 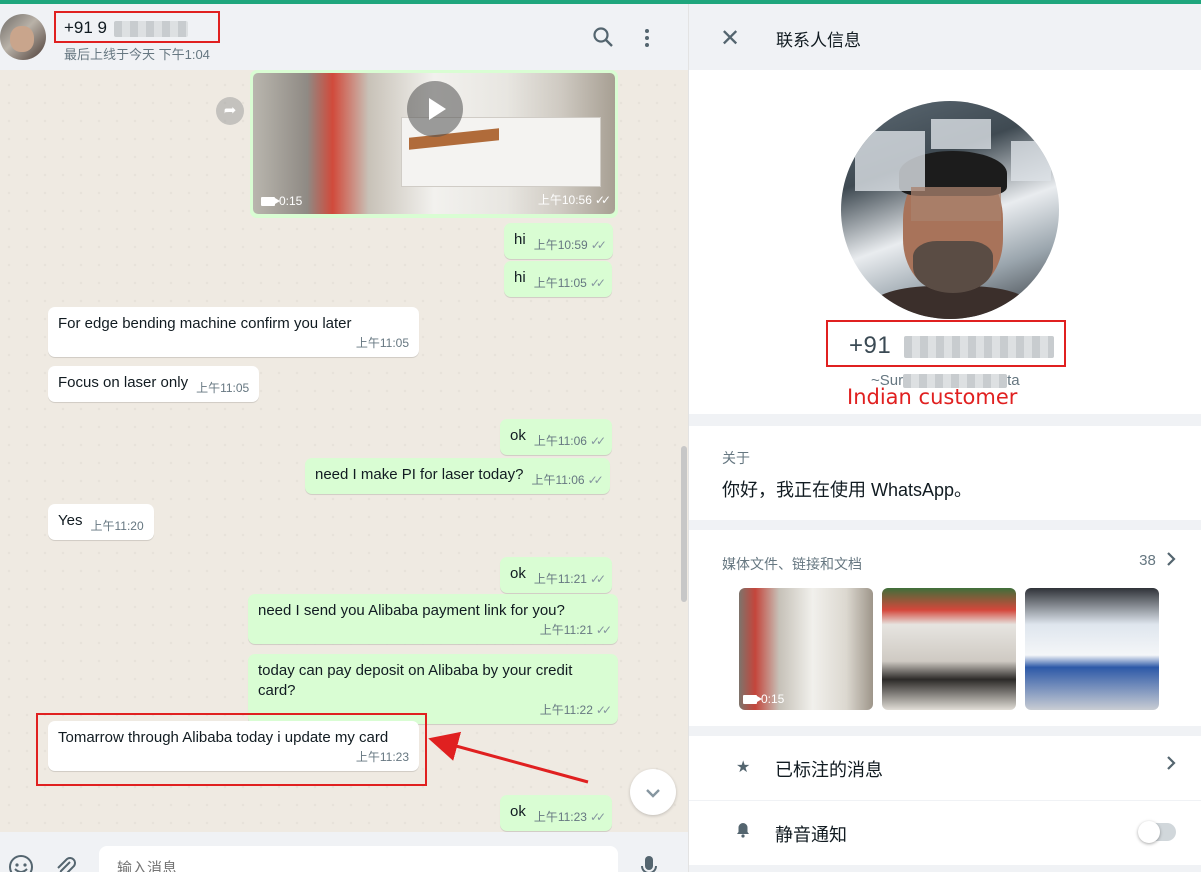 I want to click on profile-photo, so click(x=950, y=210).